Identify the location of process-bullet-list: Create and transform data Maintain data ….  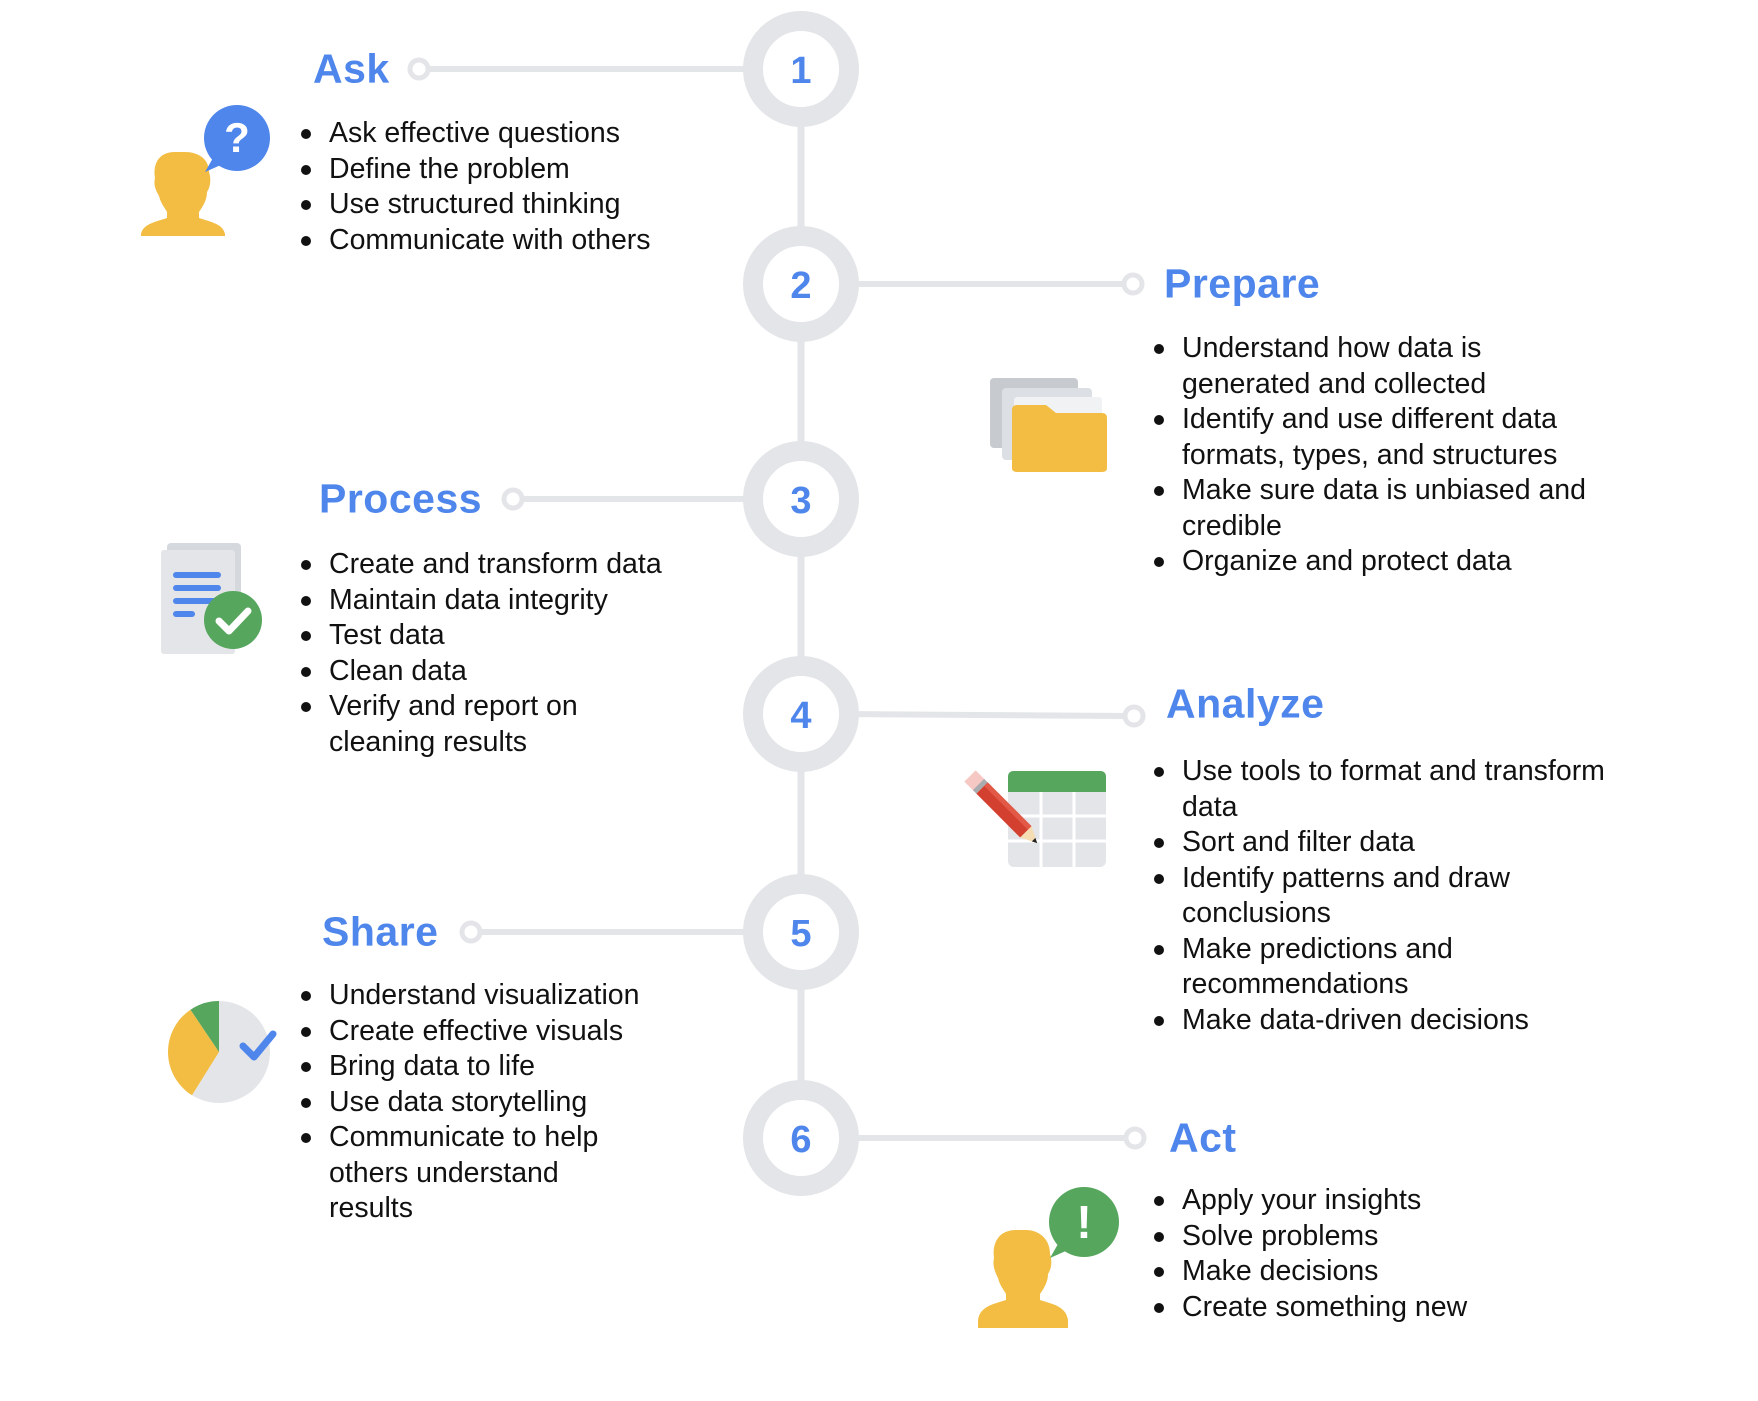
(511, 653).